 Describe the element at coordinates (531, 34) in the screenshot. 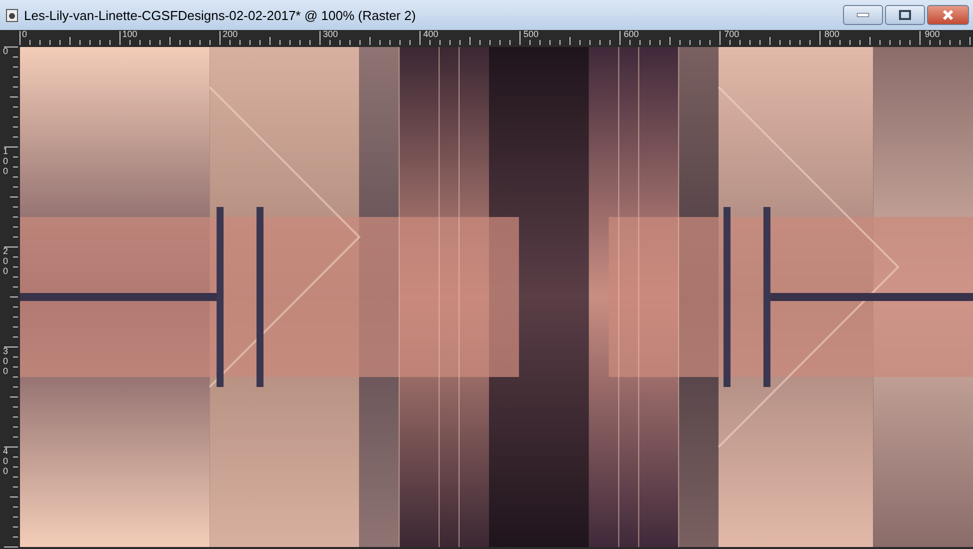

I see `ruler-label: 500` at that location.